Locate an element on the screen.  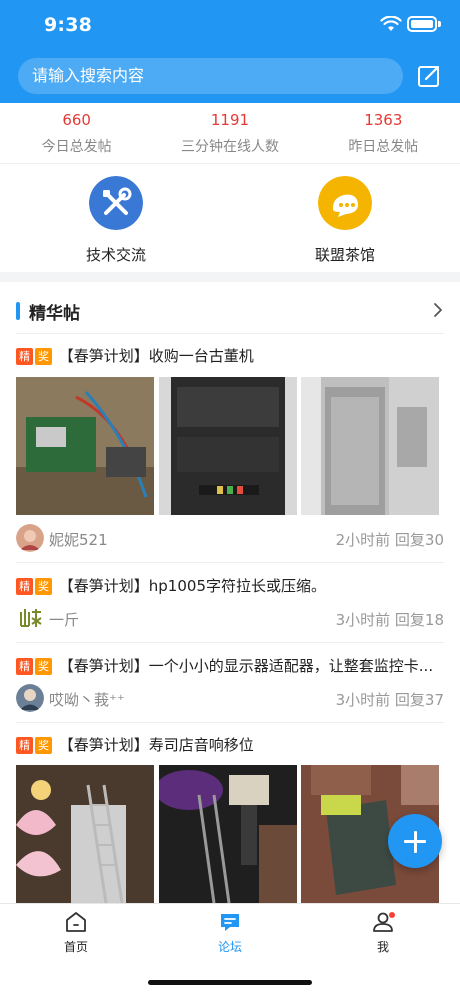
post-title: 【春笋计划】收购一台古董机 is located at coordinates (156, 356).